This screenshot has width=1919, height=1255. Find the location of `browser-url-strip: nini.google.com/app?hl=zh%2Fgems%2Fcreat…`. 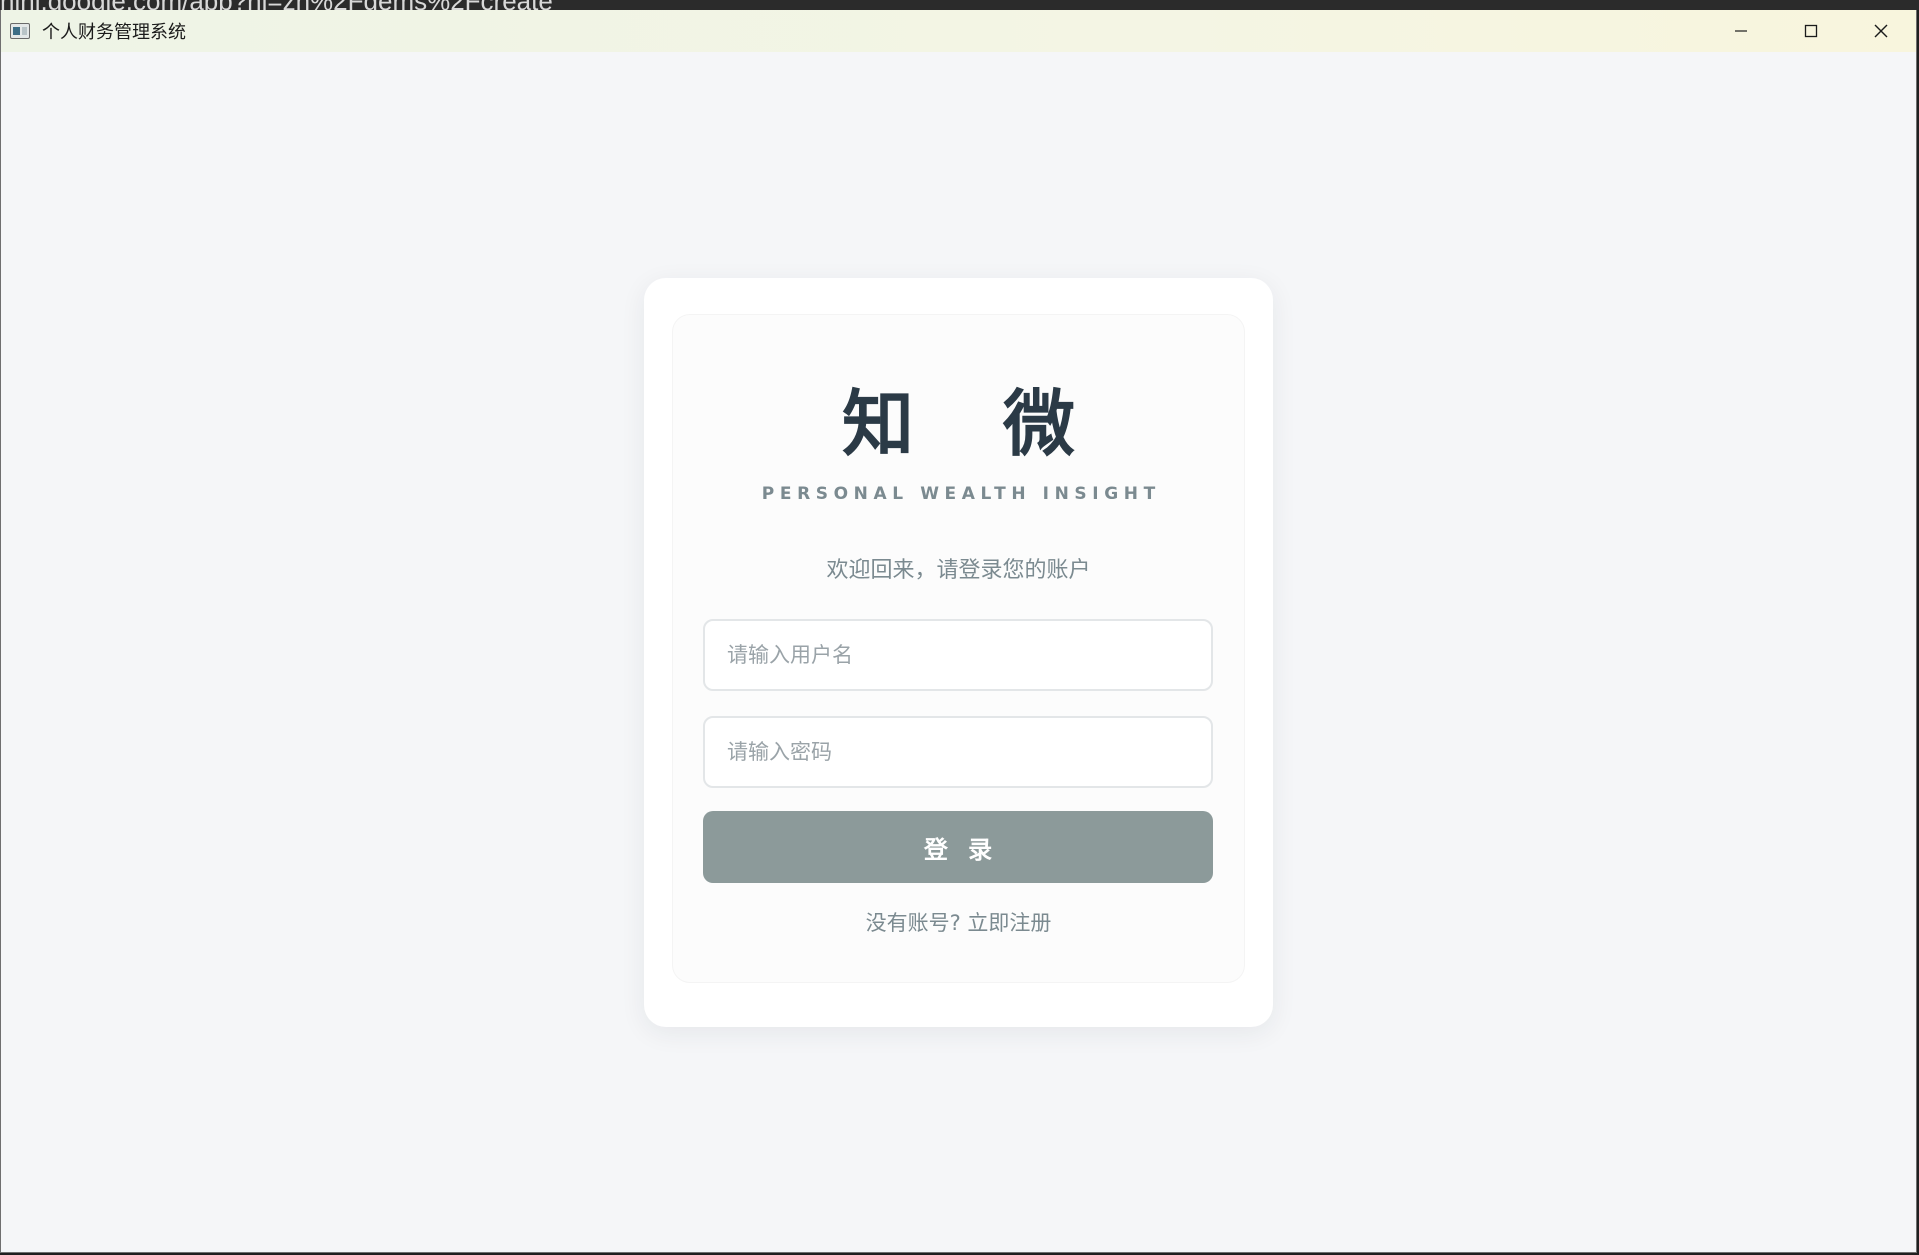

browser-url-strip: nini.google.com/app?hl=zh%2Fgems%2Fcreat… is located at coordinates (959, 5).